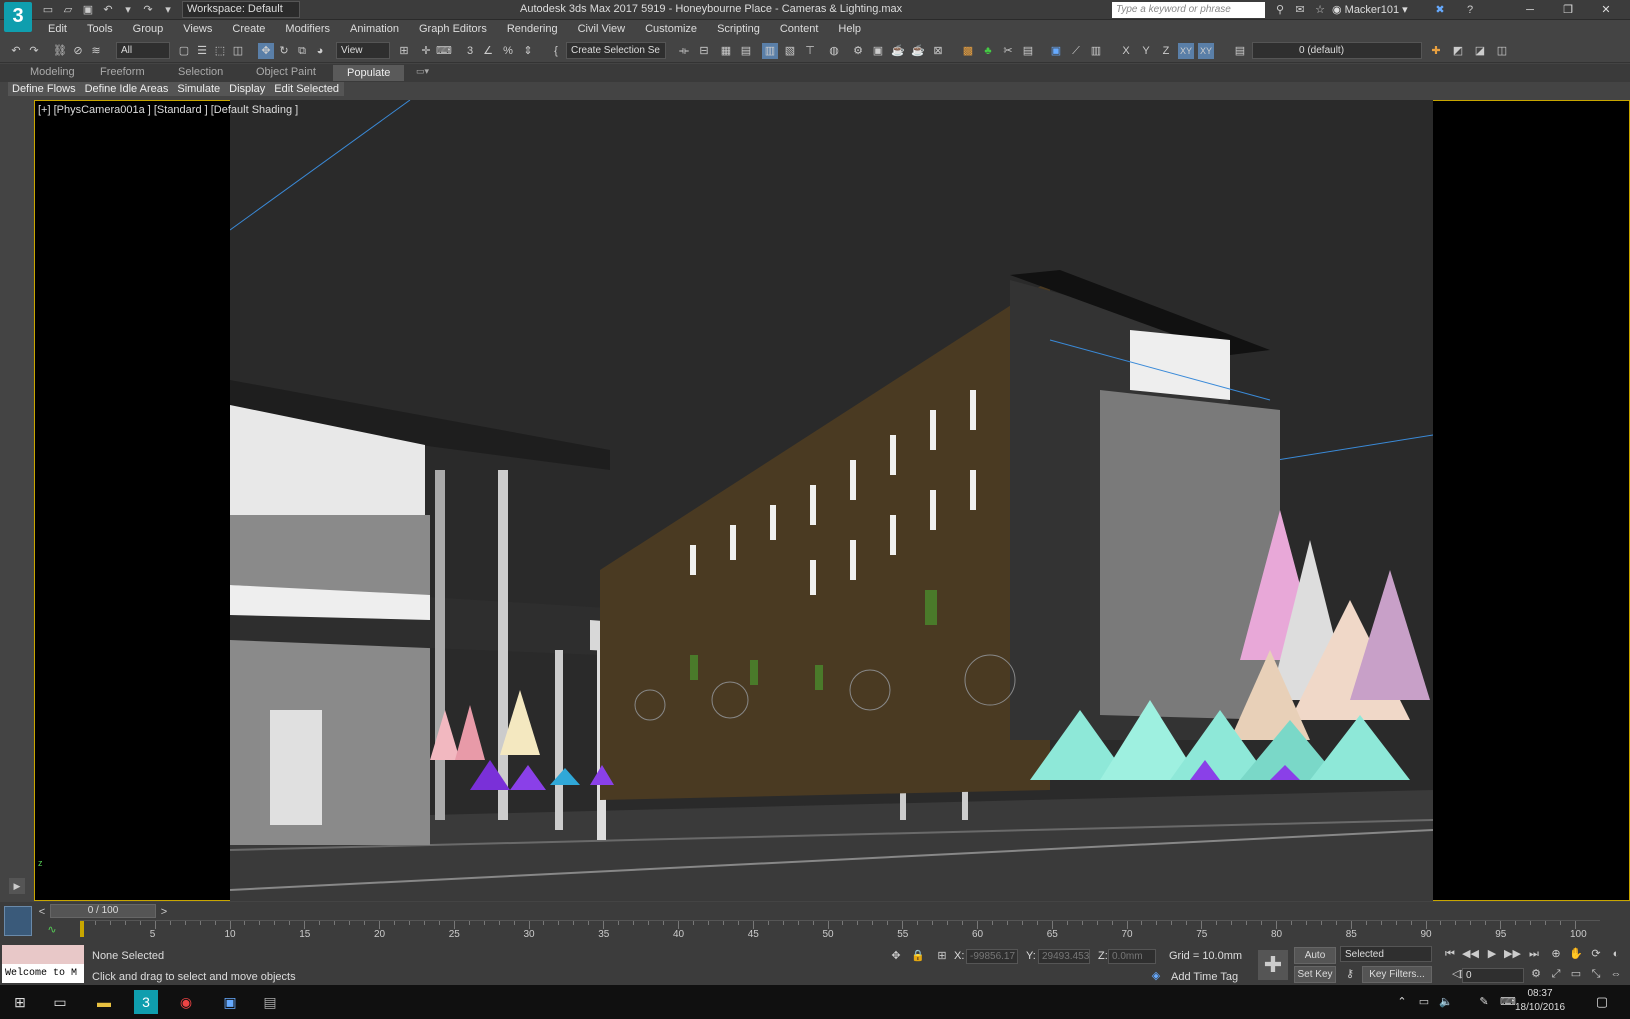 Image resolution: width=1630 pixels, height=1019 pixels. Describe the element at coordinates (1530, 10) in the screenshot. I see `minimize-button: ─` at that location.